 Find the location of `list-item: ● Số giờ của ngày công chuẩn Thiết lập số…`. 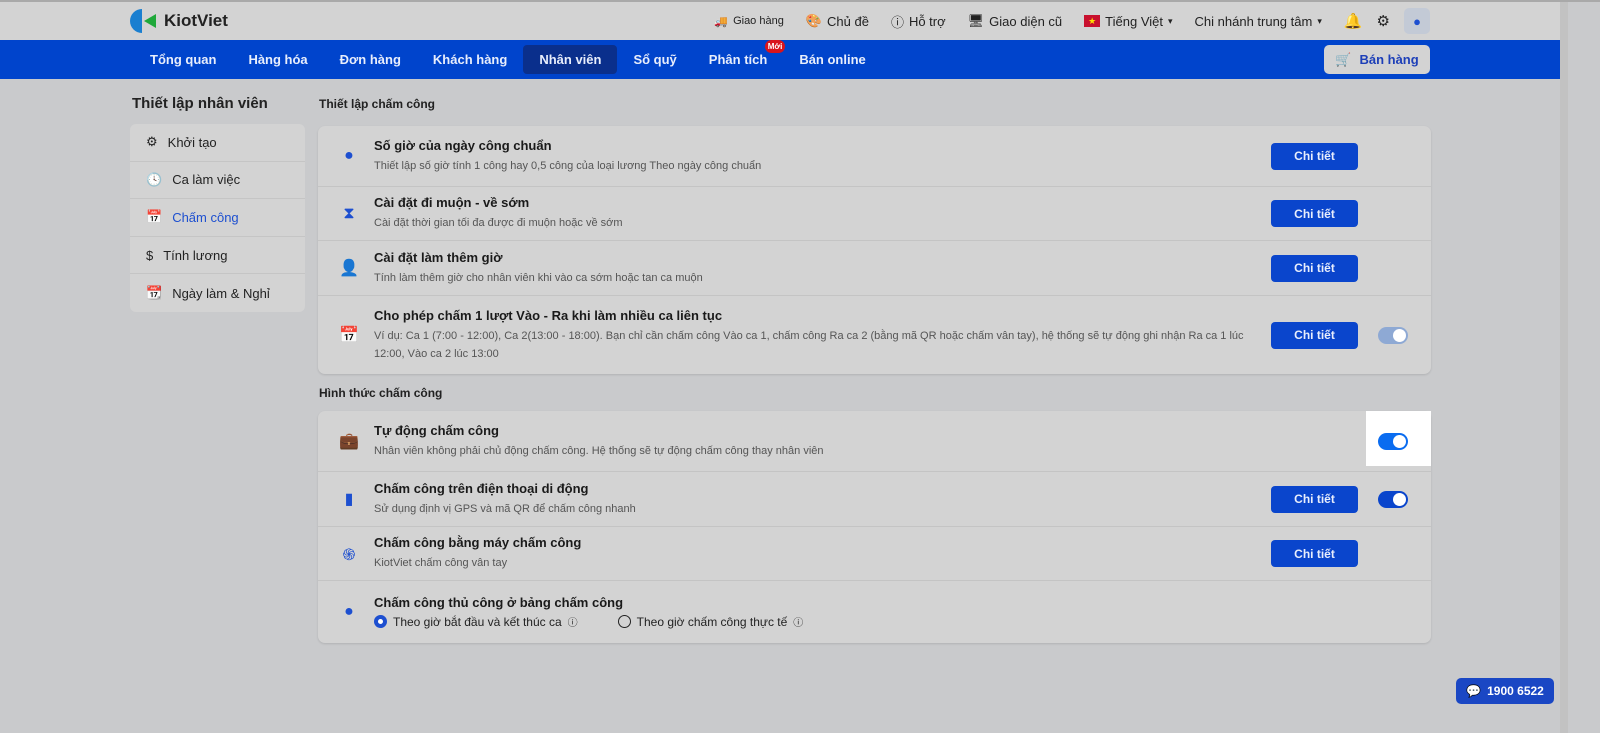

list-item: ● Số giờ của ngày công chuẩn Thiết lập số… is located at coordinates (874, 156).